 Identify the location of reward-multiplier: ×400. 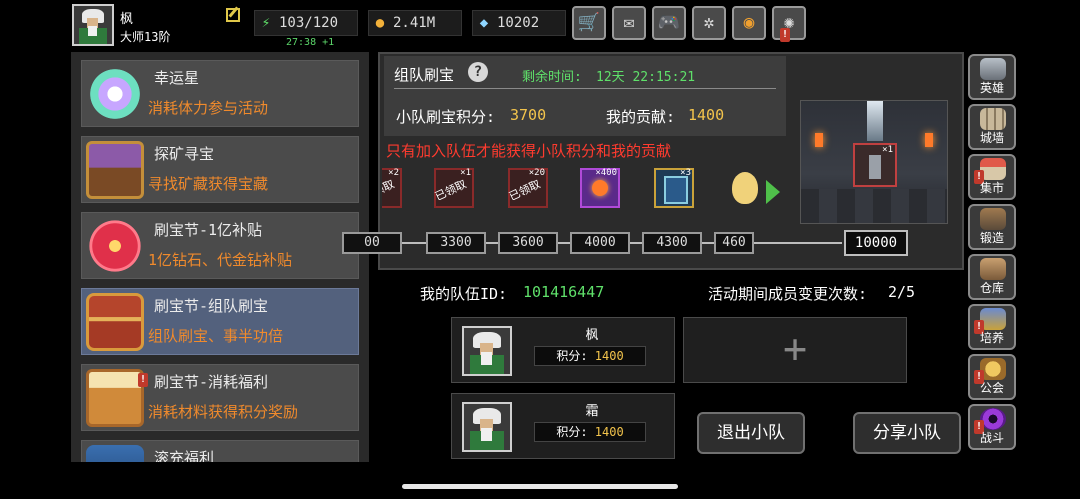
(606, 173).